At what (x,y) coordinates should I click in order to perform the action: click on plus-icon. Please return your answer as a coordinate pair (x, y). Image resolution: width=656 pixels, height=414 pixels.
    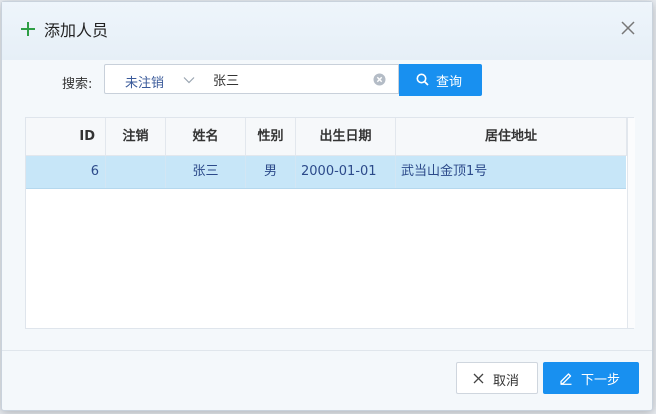
    Looking at the image, I should click on (28, 29).